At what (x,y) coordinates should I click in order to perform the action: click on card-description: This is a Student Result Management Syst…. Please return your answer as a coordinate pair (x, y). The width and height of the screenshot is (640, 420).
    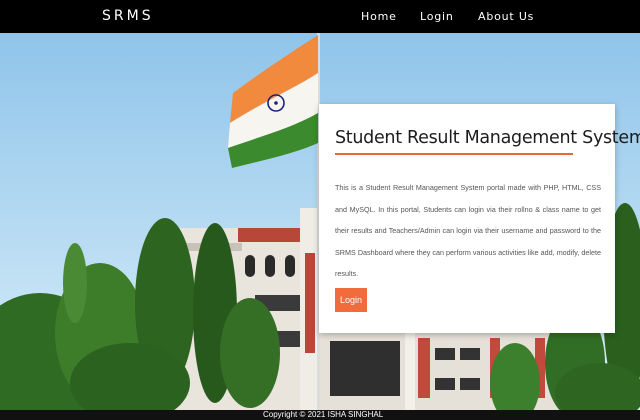
    Looking at the image, I should click on (468, 230).